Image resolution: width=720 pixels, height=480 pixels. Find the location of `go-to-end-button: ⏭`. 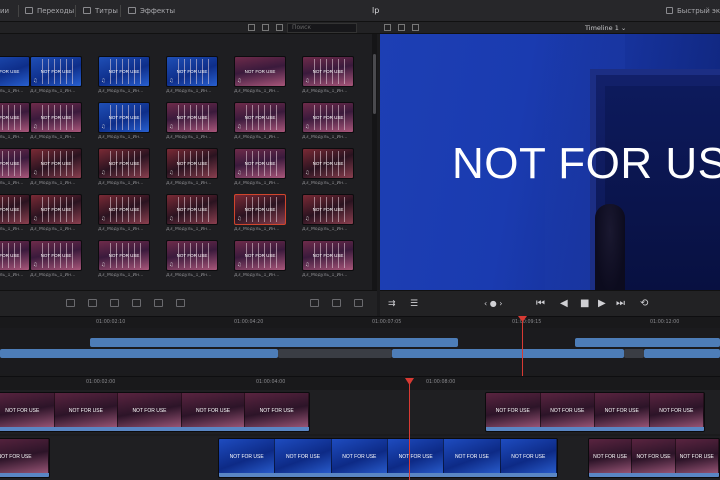

go-to-end-button: ⏭ is located at coordinates (620, 304).